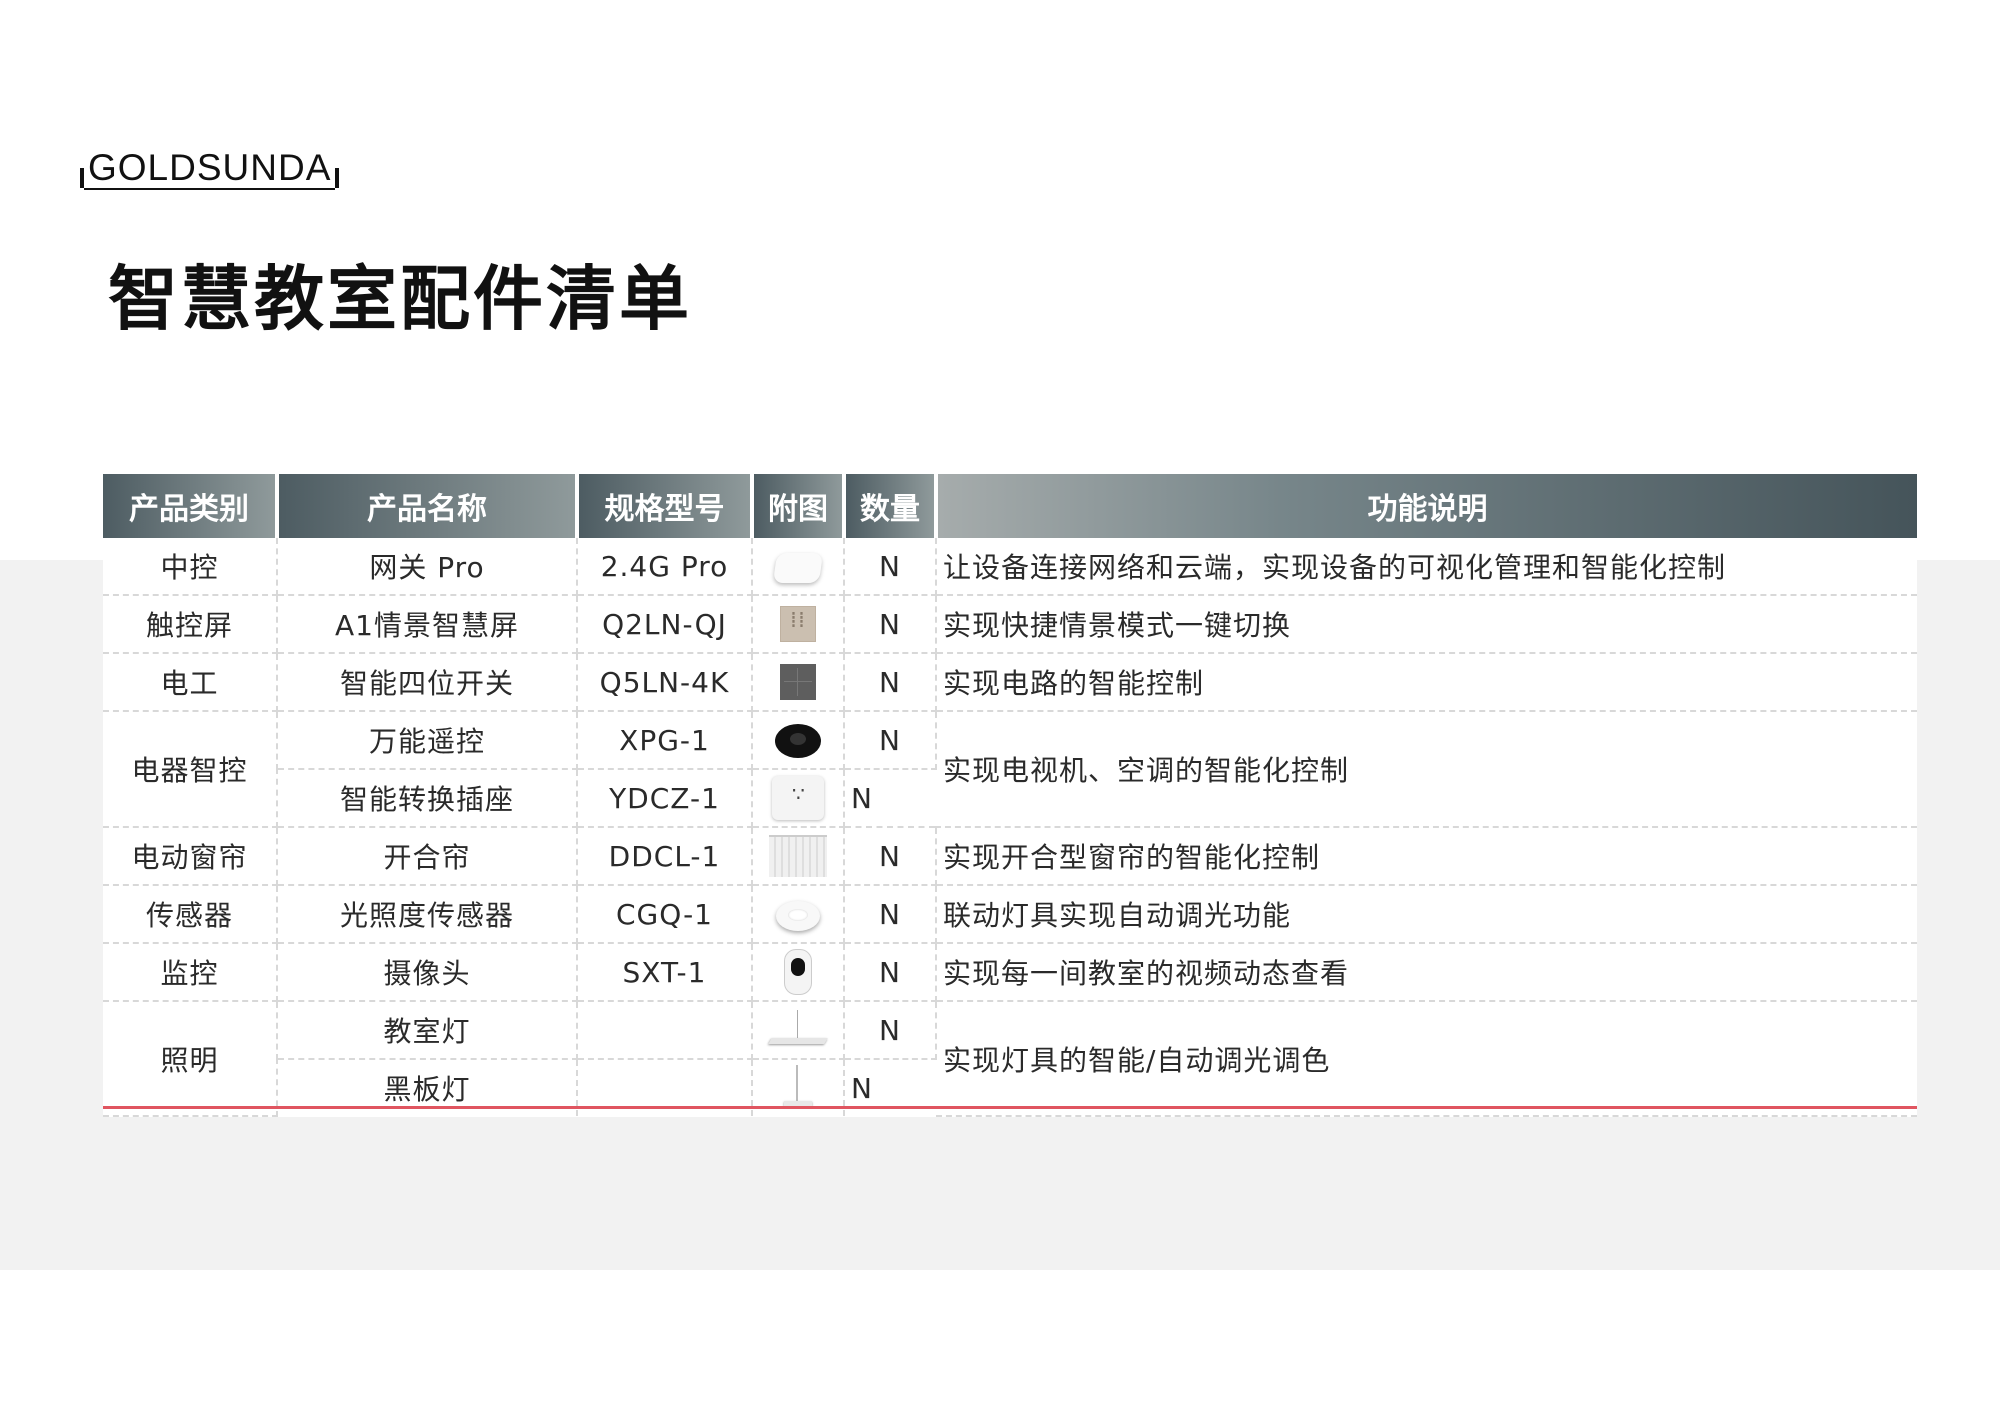  What do you see at coordinates (665, 914) in the screenshot?
I see `model-cell: CGQ-1` at bounding box center [665, 914].